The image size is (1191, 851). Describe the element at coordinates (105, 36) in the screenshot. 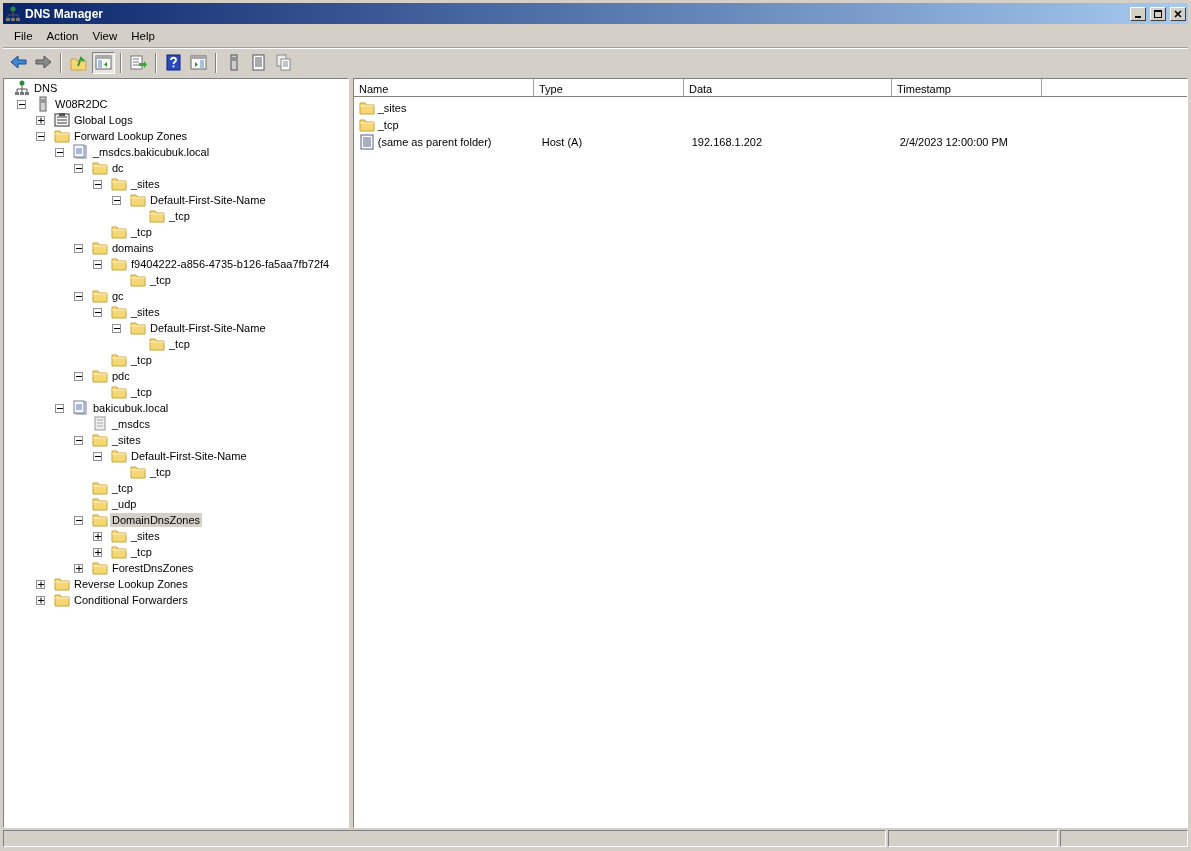

I see `menu-item: View` at that location.